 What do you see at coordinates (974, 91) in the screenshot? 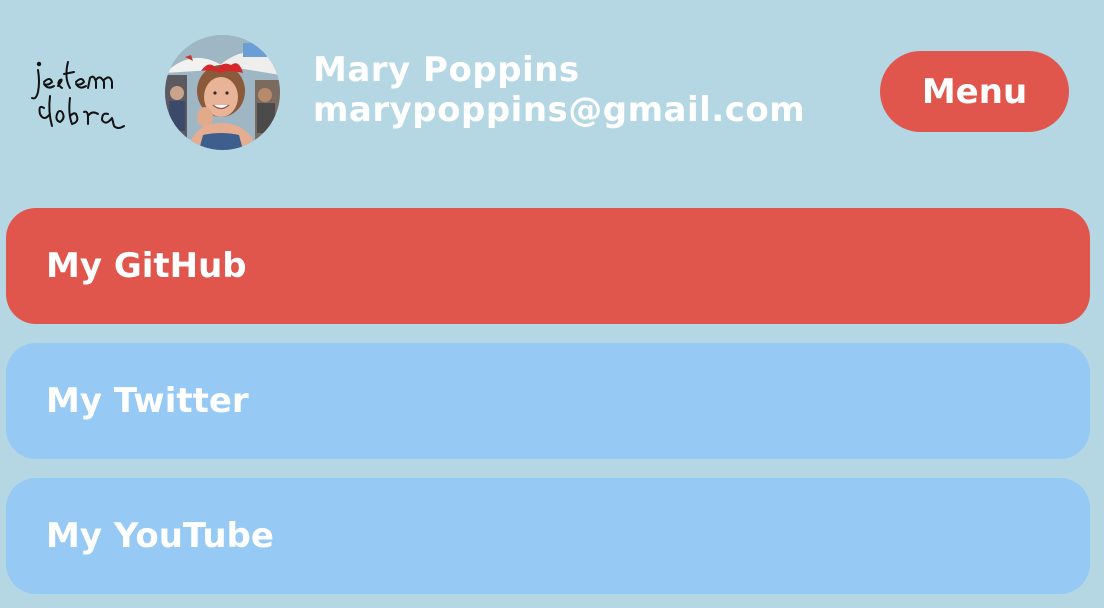
I see `menu-button: Menu` at bounding box center [974, 91].